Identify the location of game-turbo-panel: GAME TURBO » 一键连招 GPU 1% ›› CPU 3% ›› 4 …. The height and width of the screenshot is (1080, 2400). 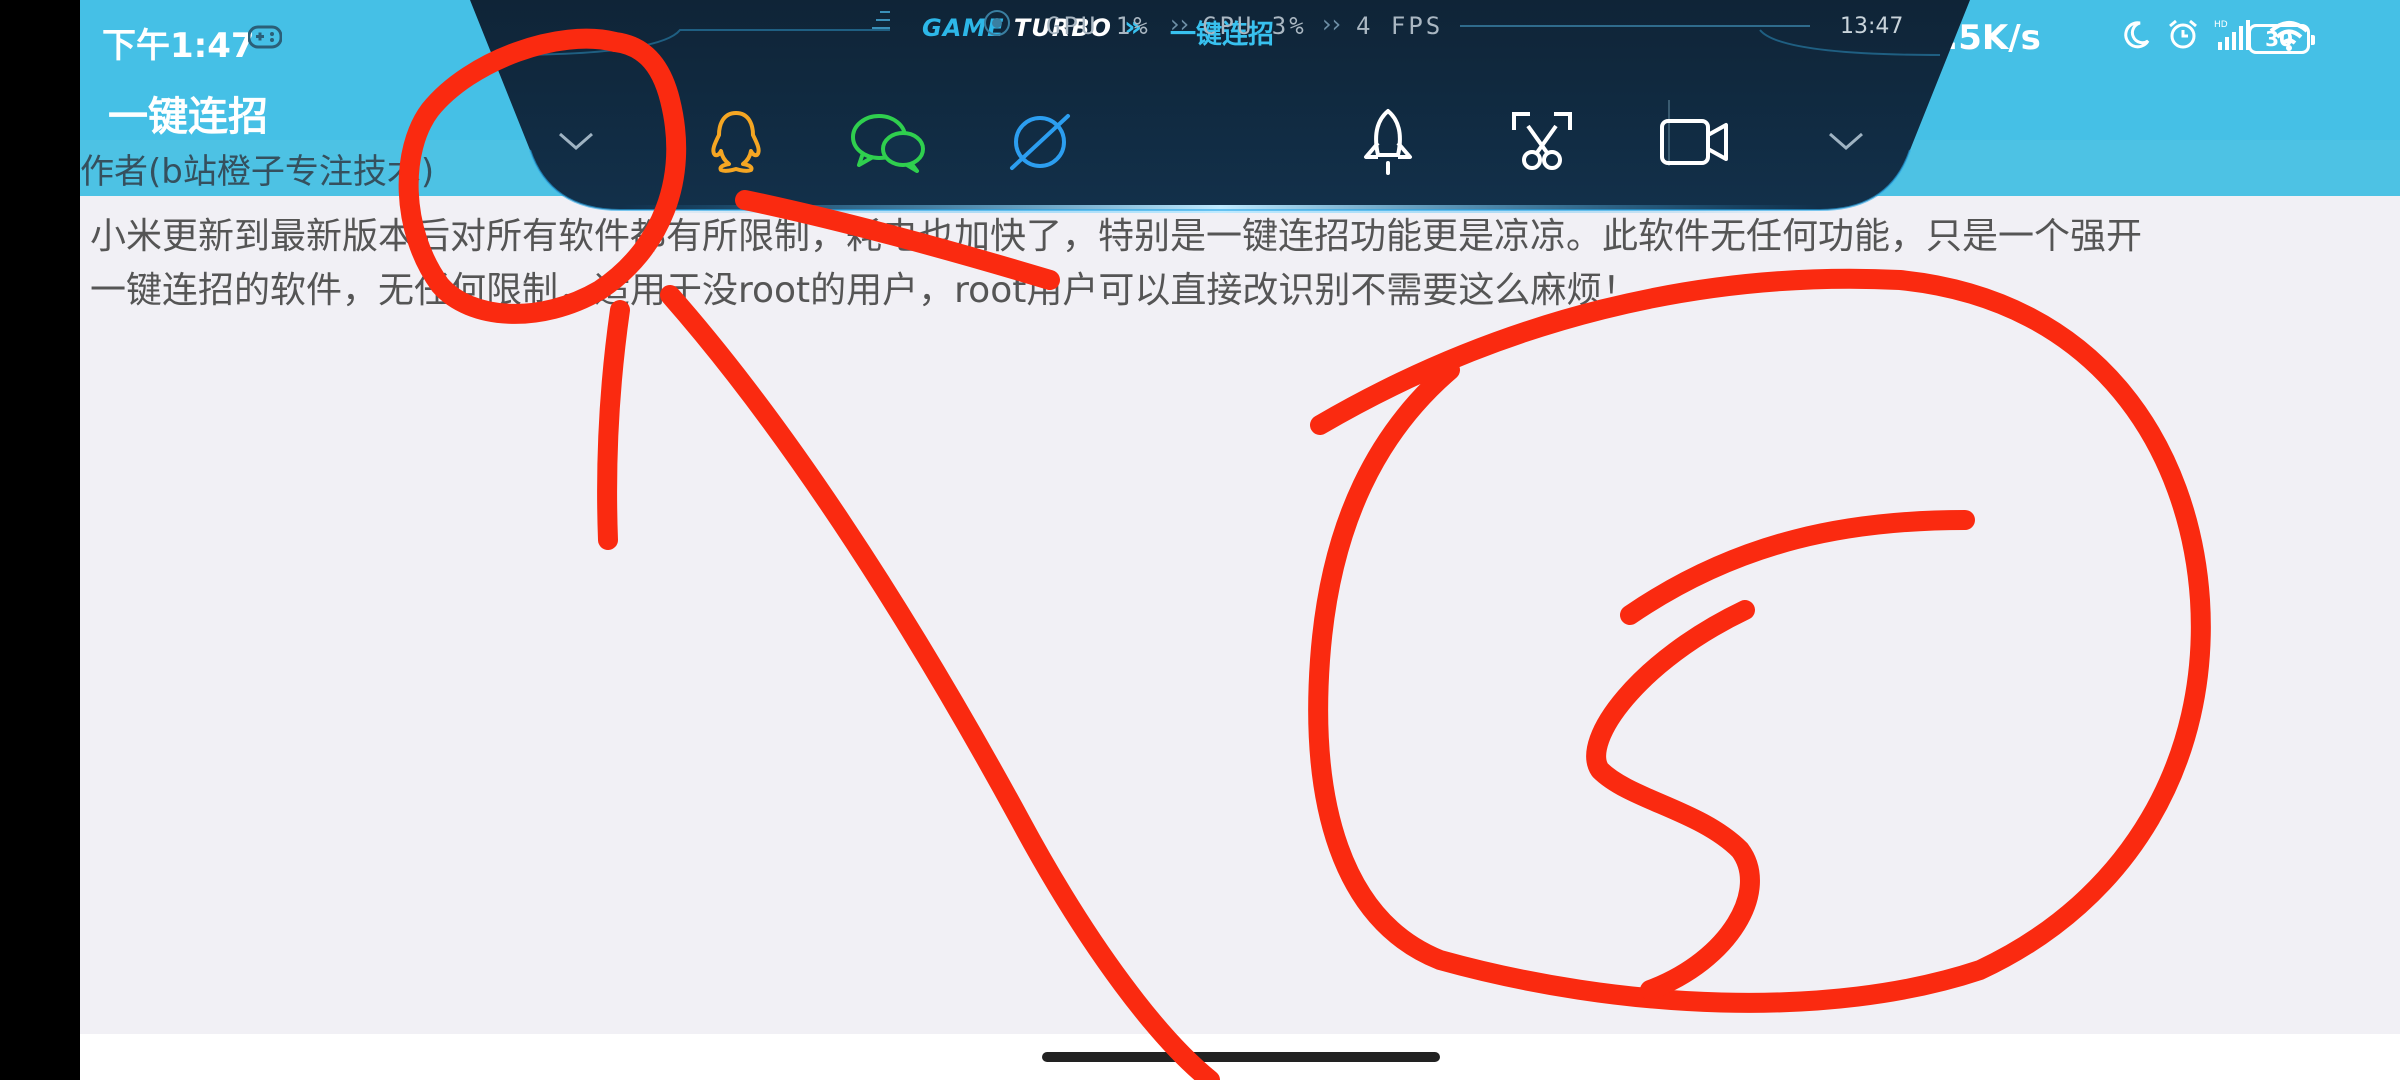
(1220, 111).